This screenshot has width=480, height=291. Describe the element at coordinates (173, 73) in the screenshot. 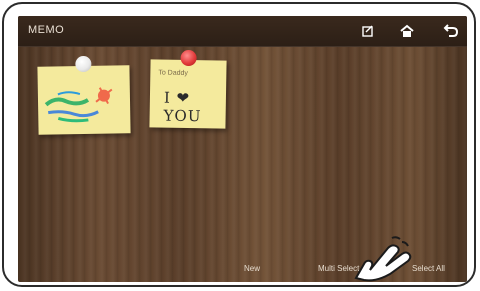

I see `note-small-label: To Daddy` at that location.